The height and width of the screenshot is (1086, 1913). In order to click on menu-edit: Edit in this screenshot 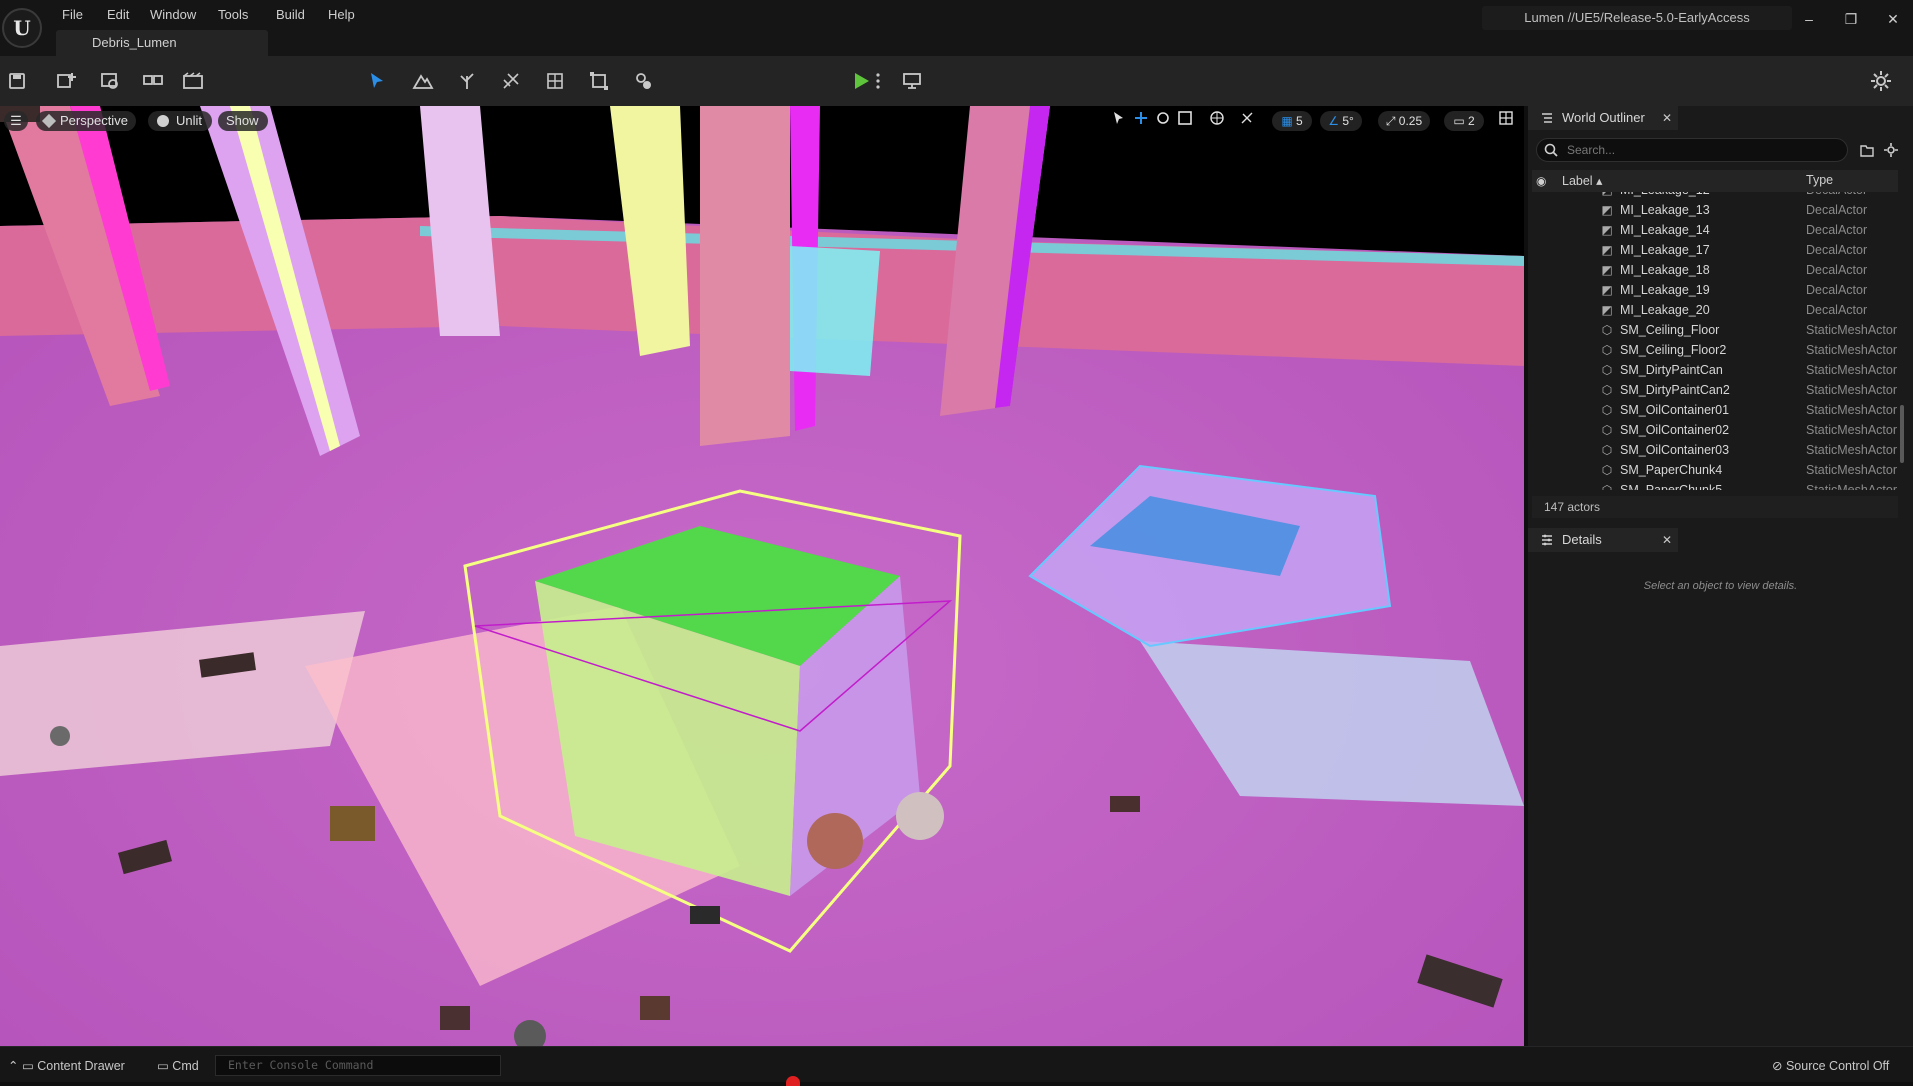, I will do `click(118, 15)`.